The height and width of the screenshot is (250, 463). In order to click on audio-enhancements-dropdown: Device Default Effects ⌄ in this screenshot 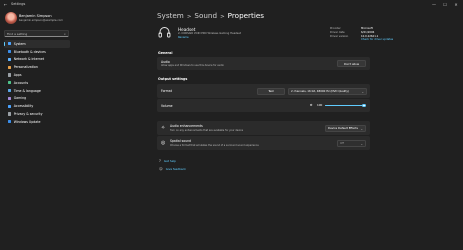, I will do `click(345, 128)`.